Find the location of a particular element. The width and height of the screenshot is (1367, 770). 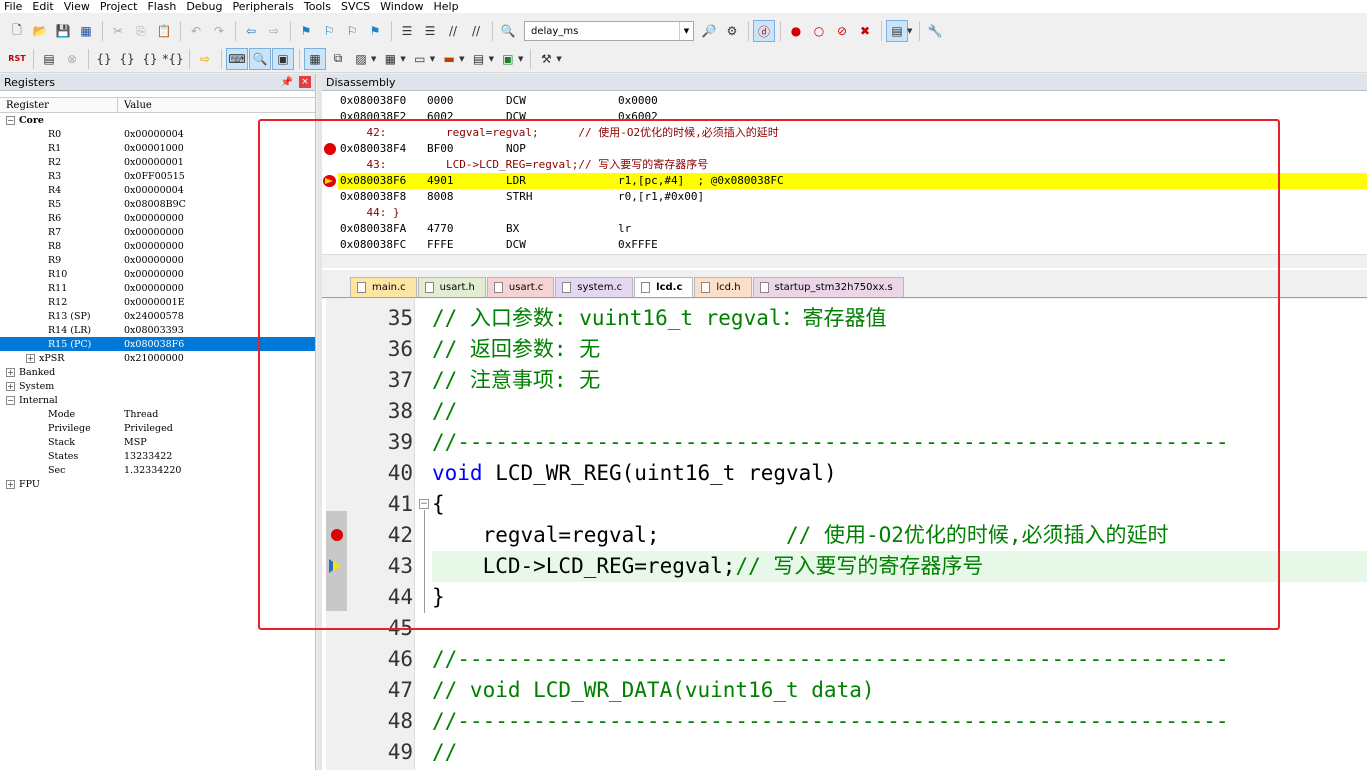

disassembly-gutter is located at coordinates (329, 173).